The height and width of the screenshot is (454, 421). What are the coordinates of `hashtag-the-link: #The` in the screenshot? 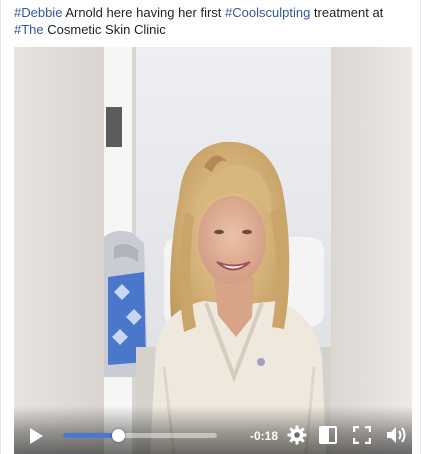 It's located at (29, 29).